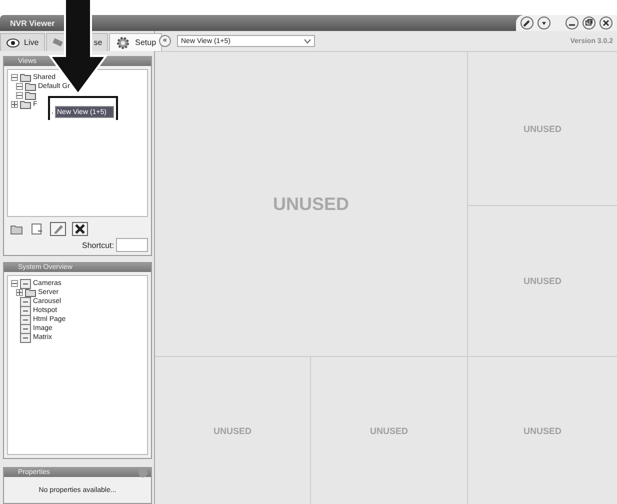 This screenshot has width=617, height=504. Describe the element at coordinates (572, 23) in the screenshot. I see `minimize-icon` at that location.